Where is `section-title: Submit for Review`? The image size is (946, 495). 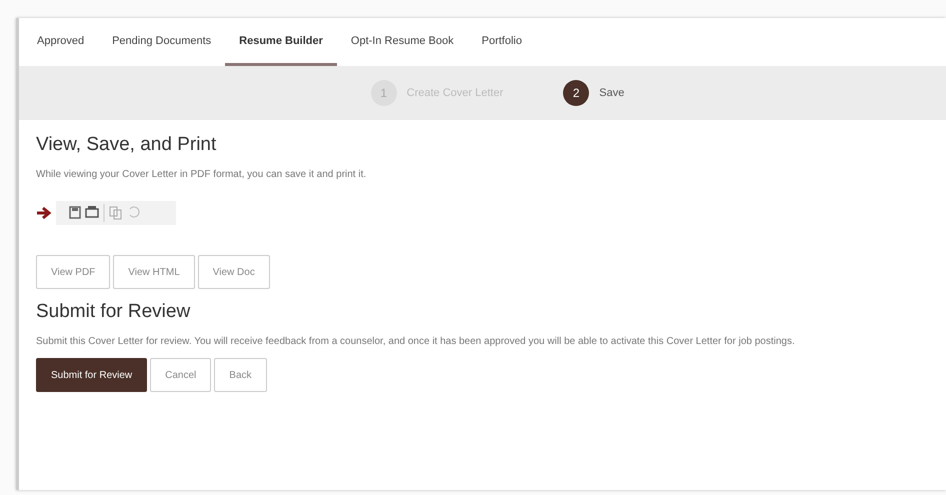 section-title: Submit for Review is located at coordinates (114, 312).